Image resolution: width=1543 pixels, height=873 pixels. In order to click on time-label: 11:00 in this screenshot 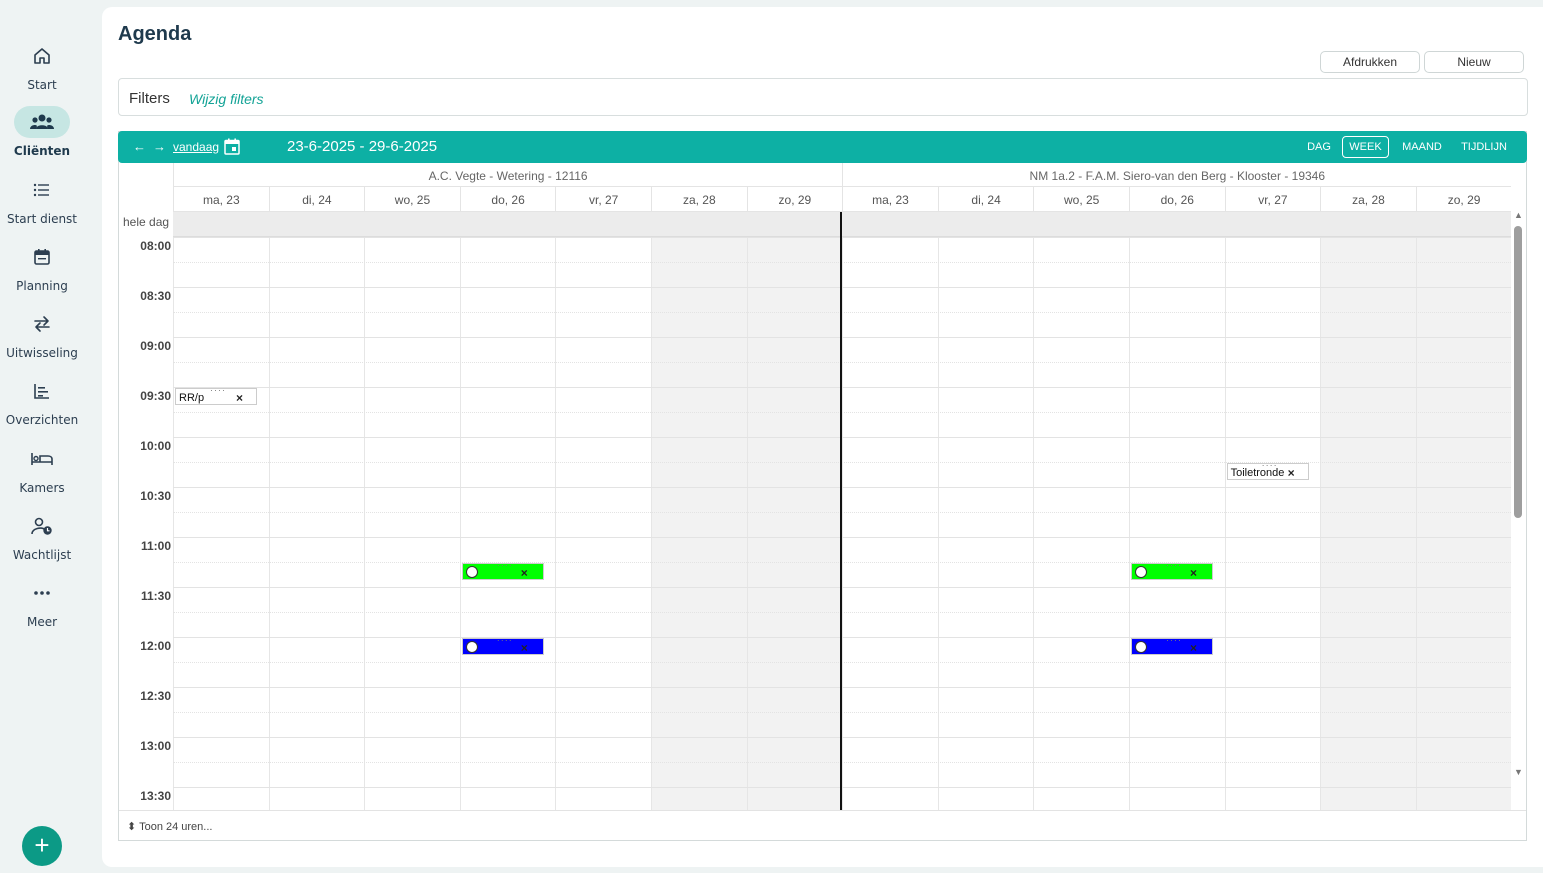, I will do `click(155, 546)`.